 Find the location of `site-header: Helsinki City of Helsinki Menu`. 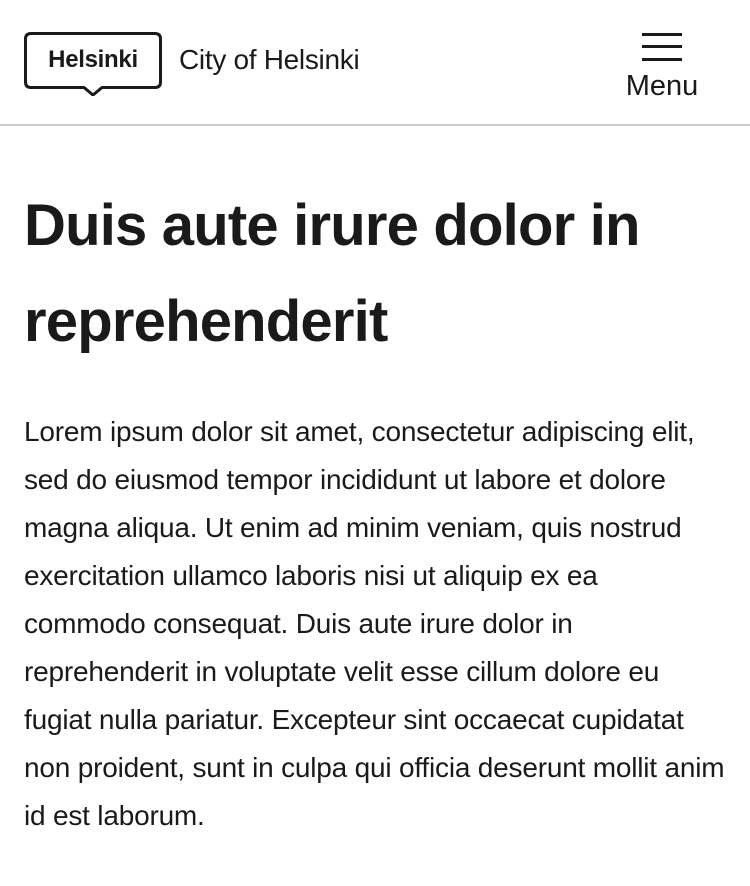

site-header: Helsinki City of Helsinki Menu is located at coordinates (375, 63).